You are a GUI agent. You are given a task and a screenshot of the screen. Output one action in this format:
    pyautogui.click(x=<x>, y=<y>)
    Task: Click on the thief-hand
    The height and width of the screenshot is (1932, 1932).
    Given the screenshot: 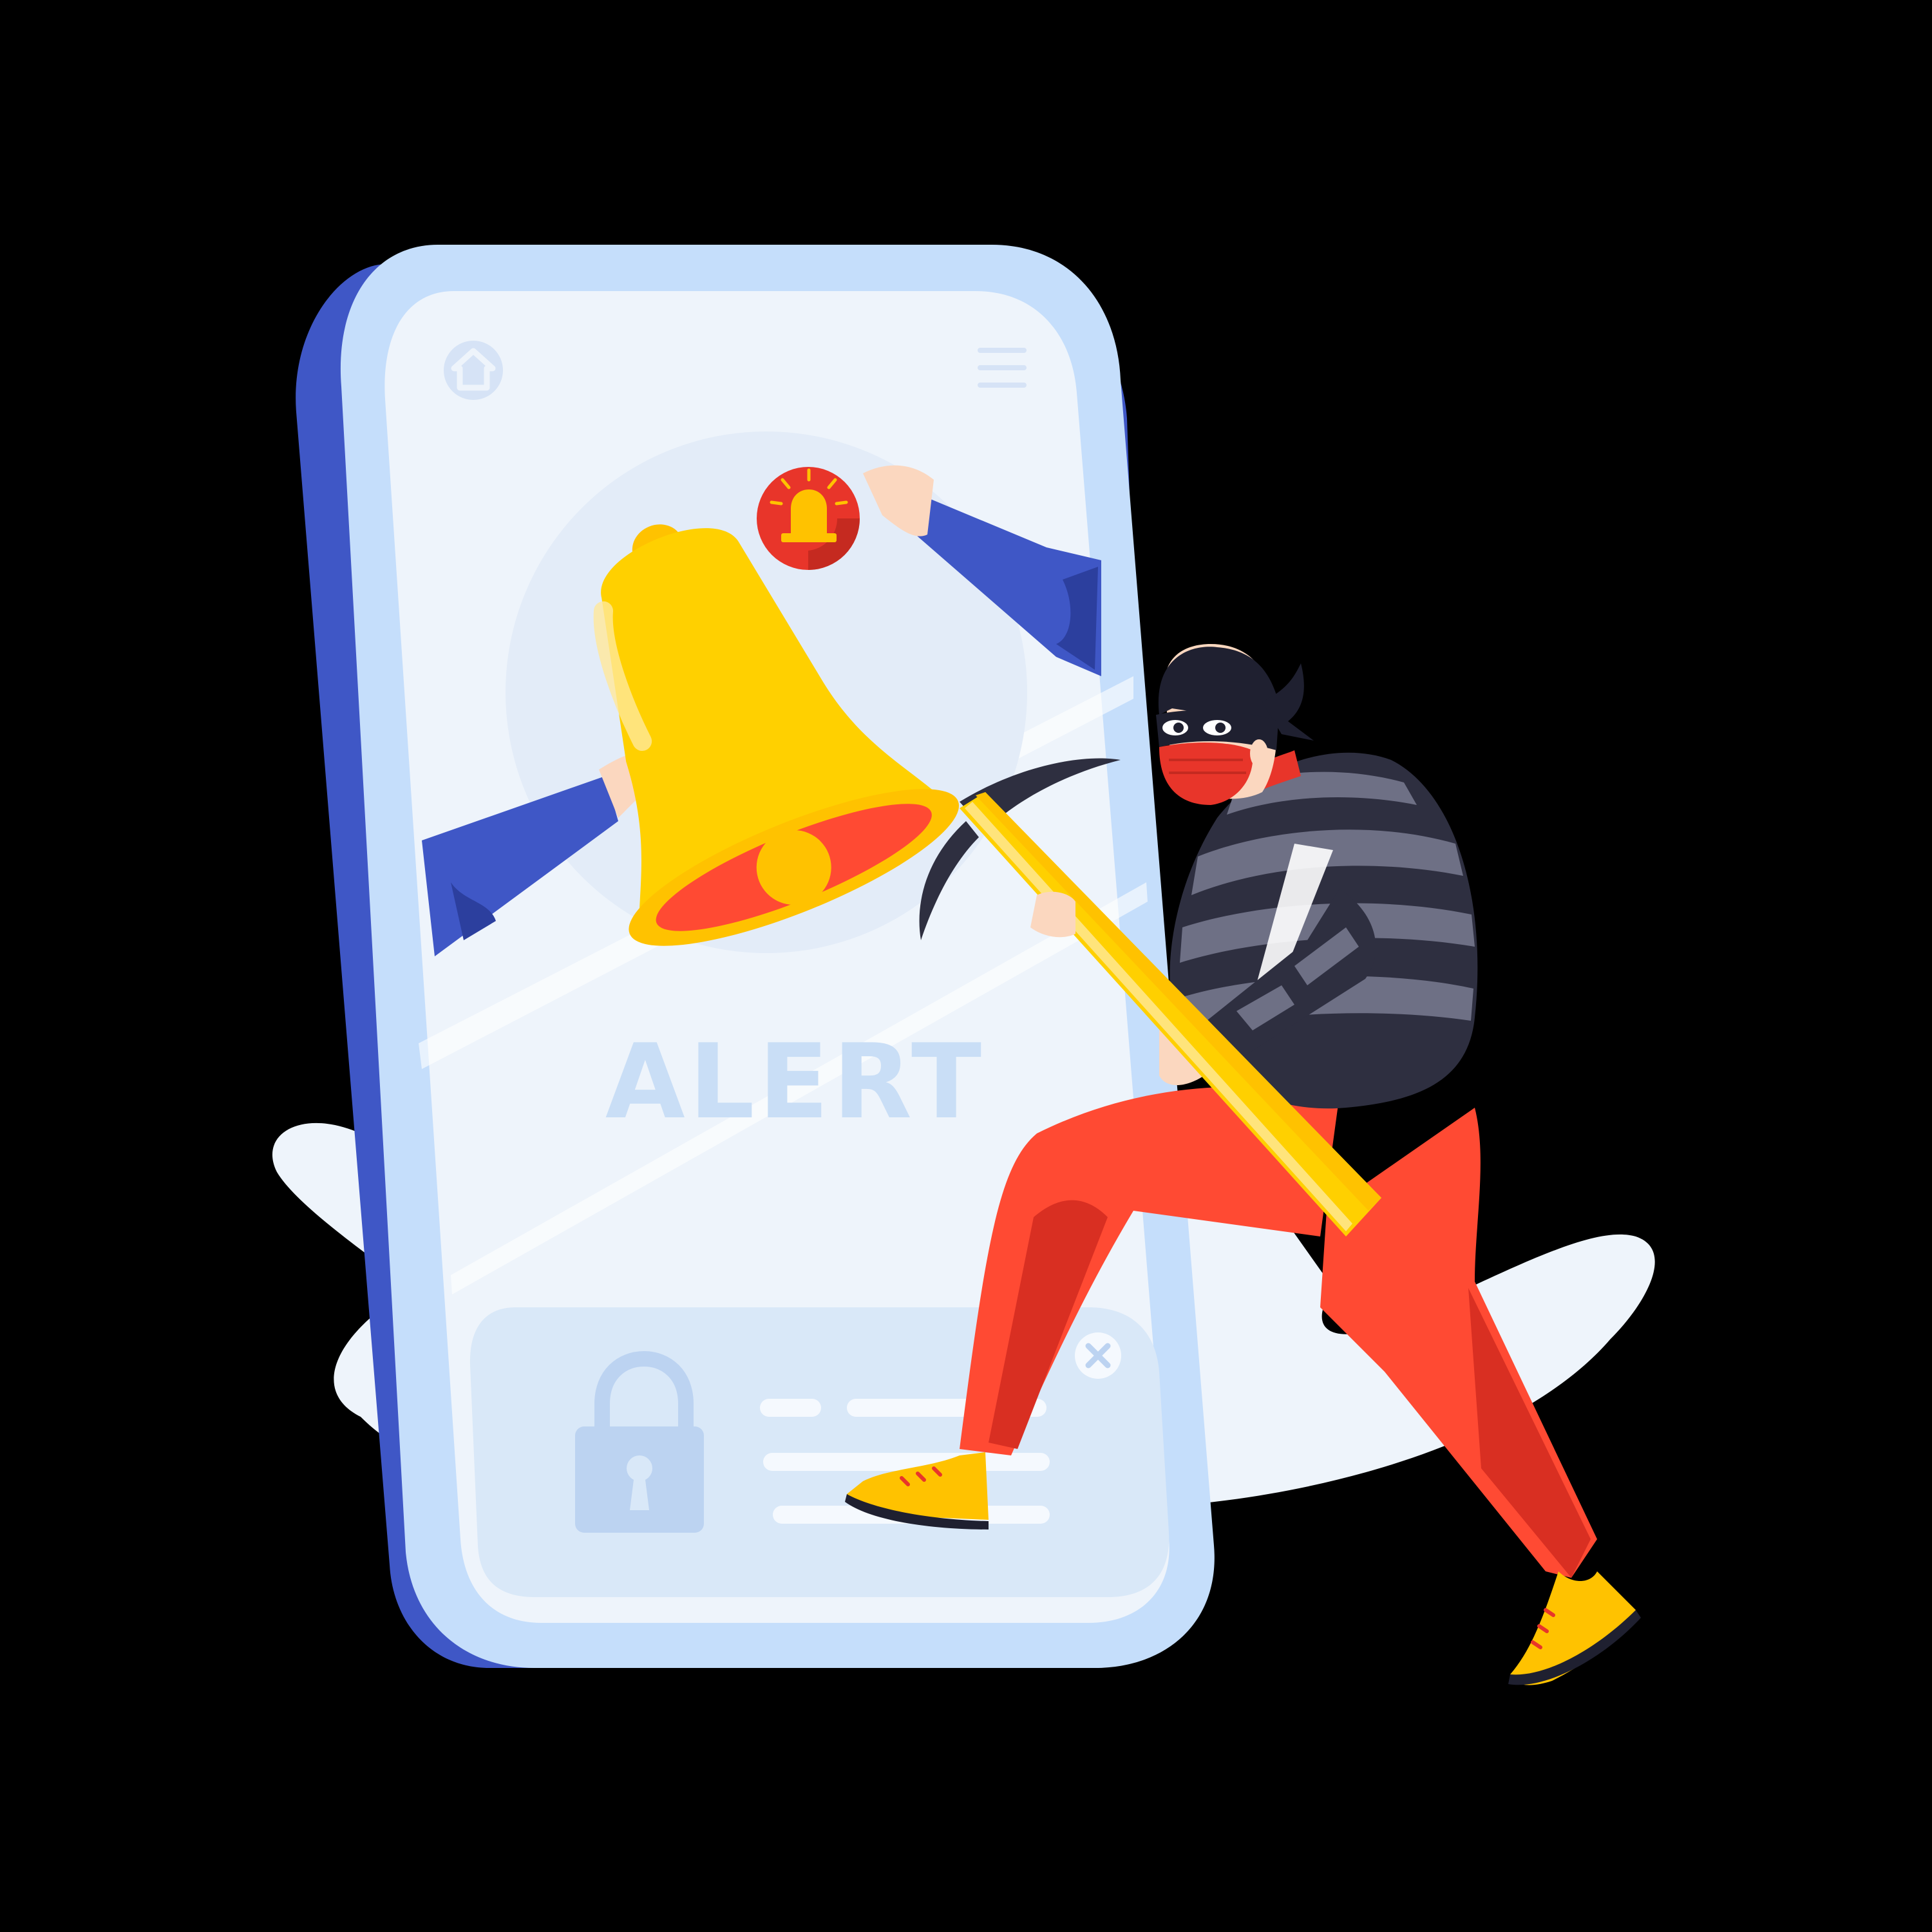 What is the action you would take?
    pyautogui.click(x=1052, y=914)
    